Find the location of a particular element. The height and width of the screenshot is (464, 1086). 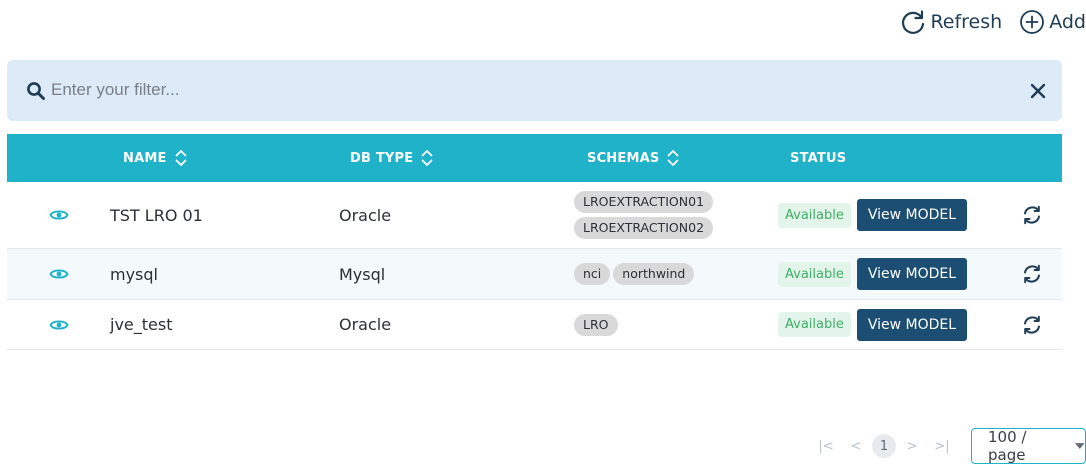

cell-db-type: Mysql is located at coordinates (362, 274).